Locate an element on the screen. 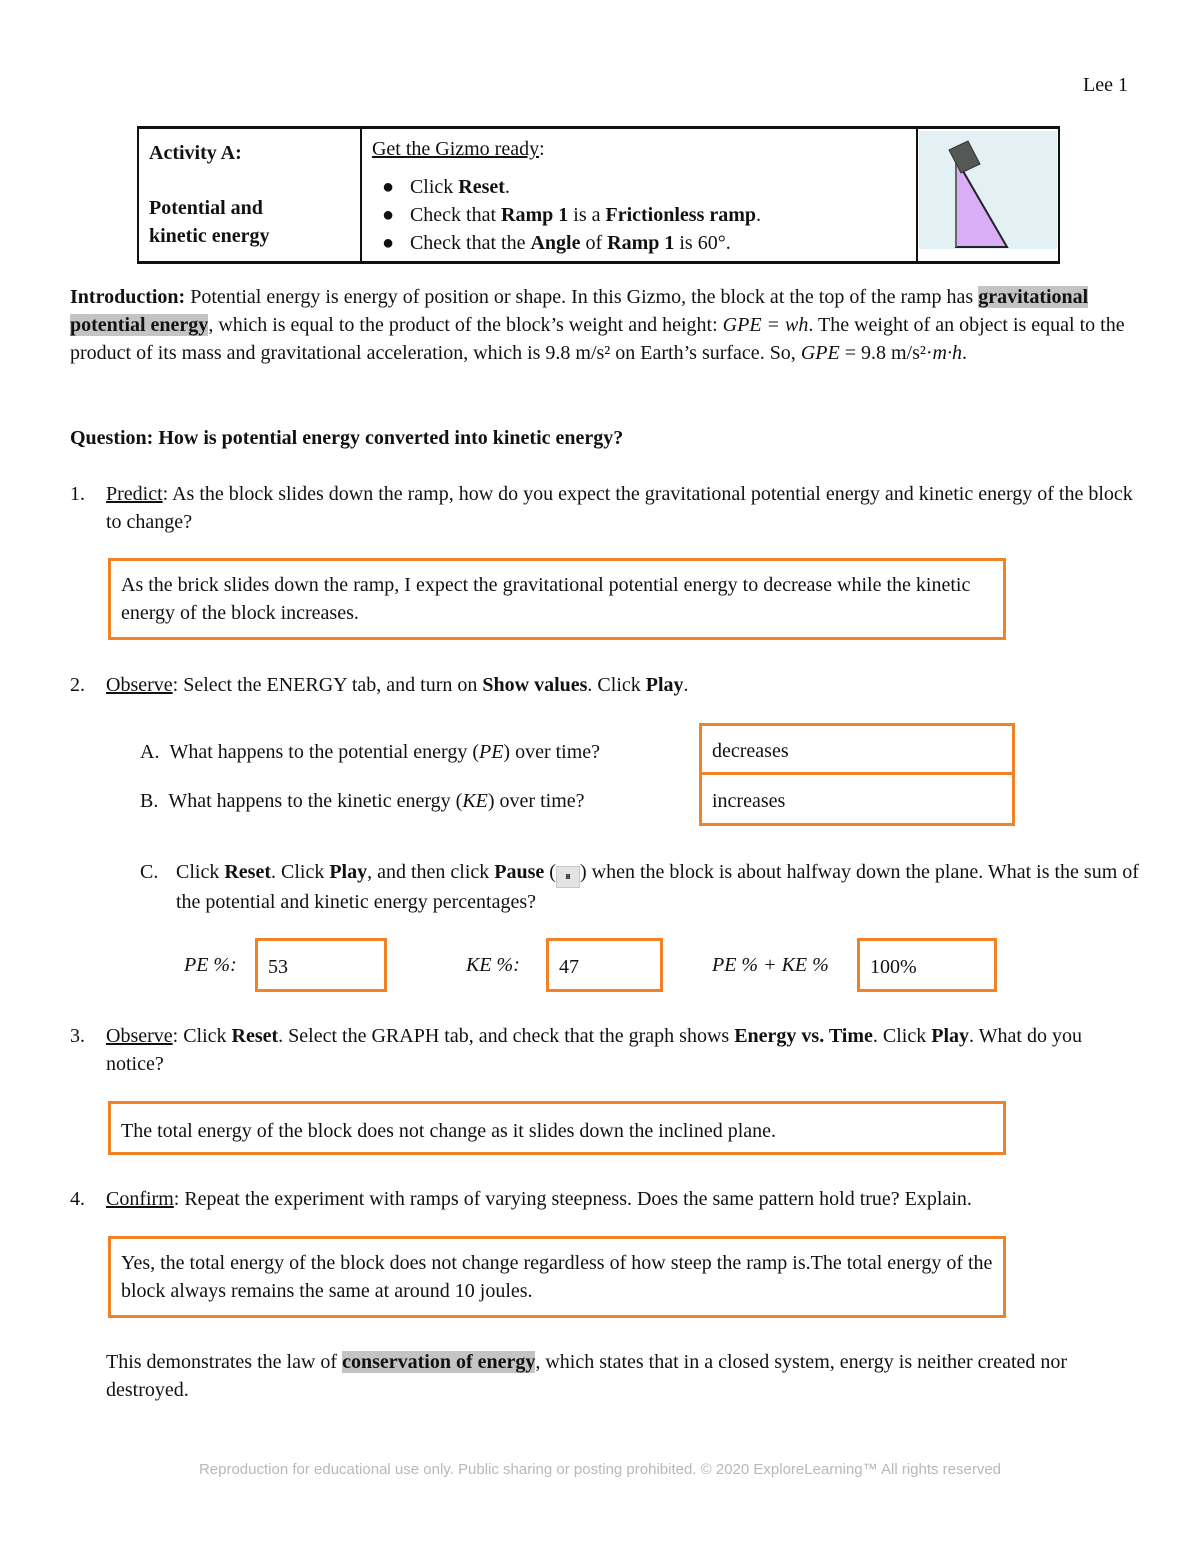  text: , and then click is located at coordinates (431, 872).